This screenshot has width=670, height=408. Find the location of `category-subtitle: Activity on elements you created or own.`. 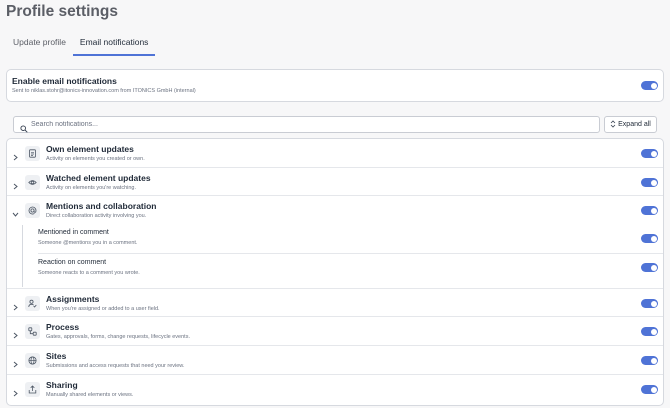

category-subtitle: Activity on elements you created or own. is located at coordinates (95, 159).